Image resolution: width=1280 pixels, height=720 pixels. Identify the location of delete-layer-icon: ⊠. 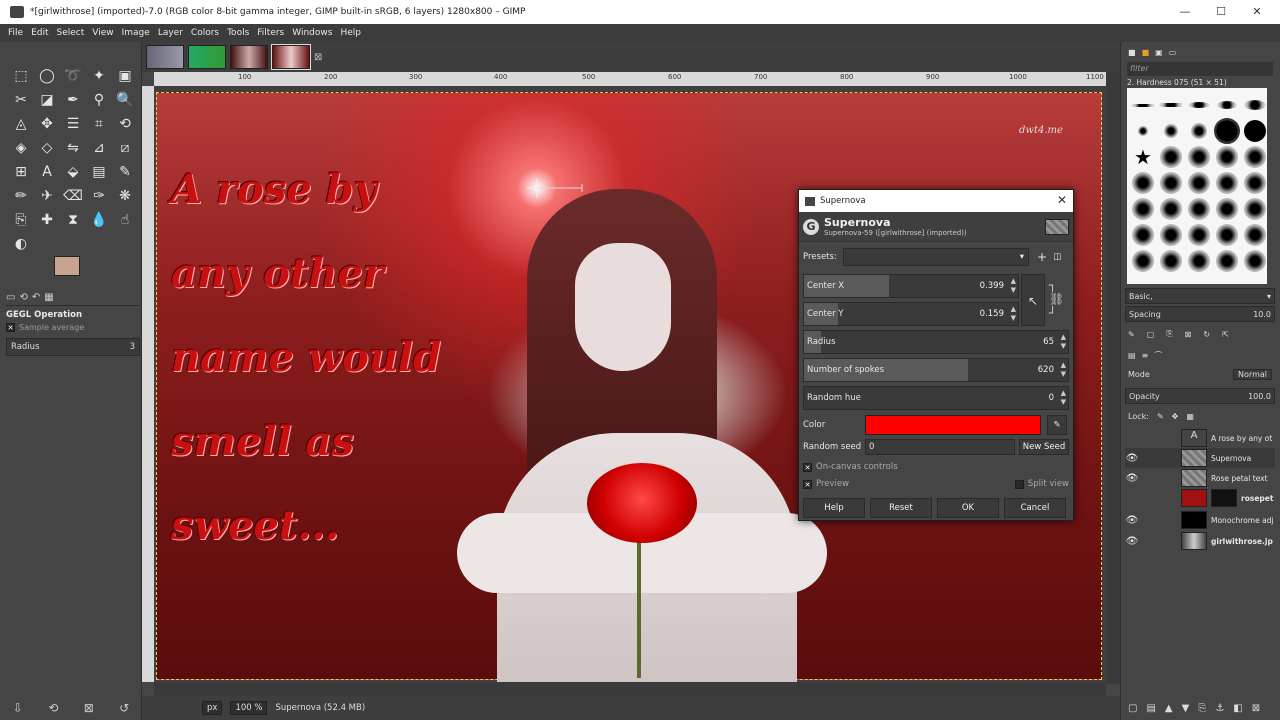
(1256, 708).